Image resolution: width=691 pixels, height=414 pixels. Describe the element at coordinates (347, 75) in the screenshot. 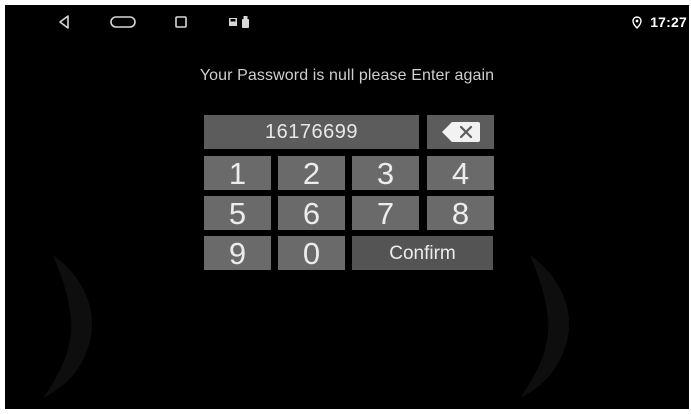

I see `password-prompt: Your Password is null please Enter again` at that location.